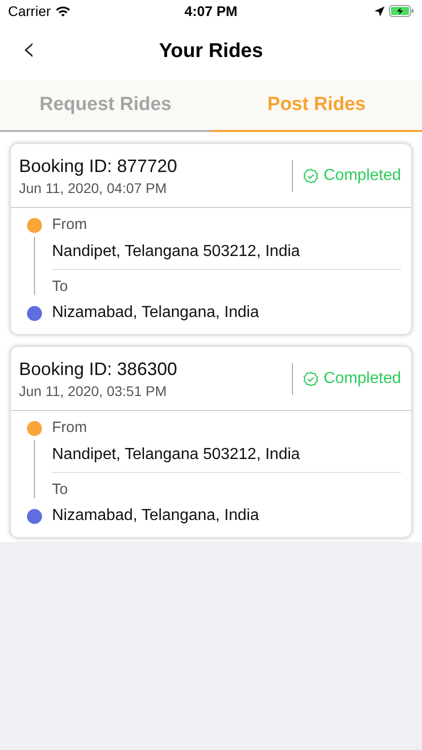  I want to click on battery-icon, so click(401, 11).